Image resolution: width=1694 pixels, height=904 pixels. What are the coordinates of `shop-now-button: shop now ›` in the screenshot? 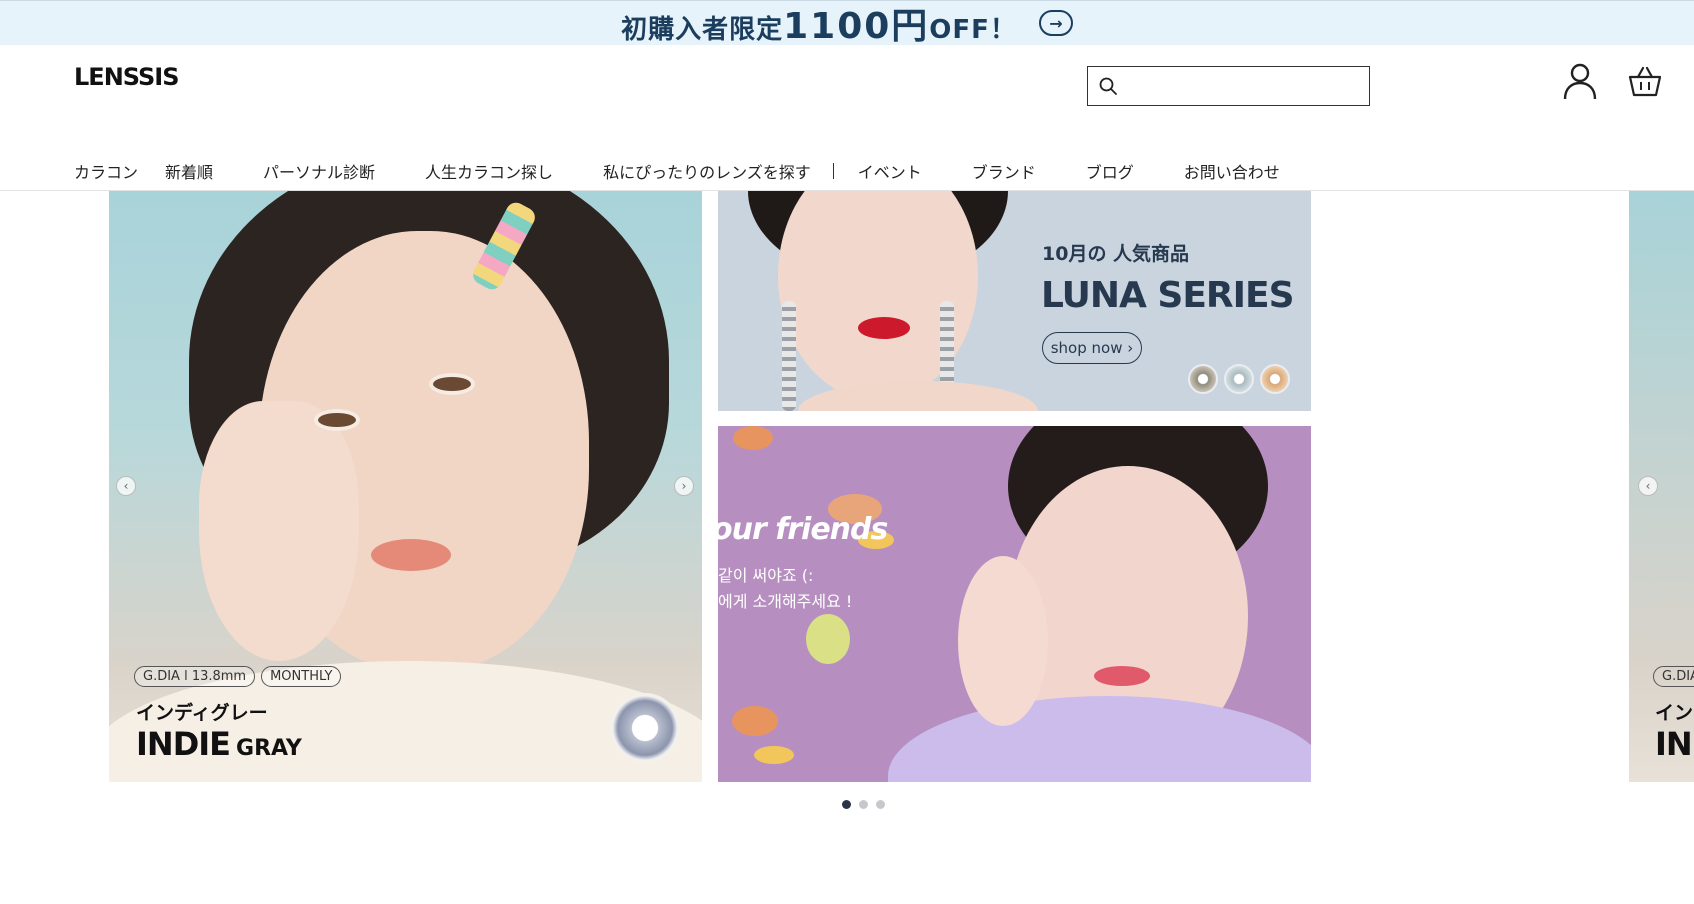 It's located at (1092, 348).